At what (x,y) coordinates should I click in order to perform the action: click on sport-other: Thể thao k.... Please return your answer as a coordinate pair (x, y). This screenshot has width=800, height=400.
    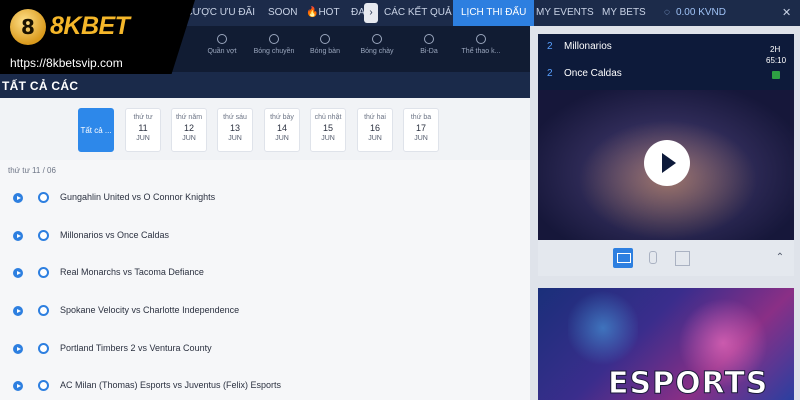
    Looking at the image, I should click on (481, 44).